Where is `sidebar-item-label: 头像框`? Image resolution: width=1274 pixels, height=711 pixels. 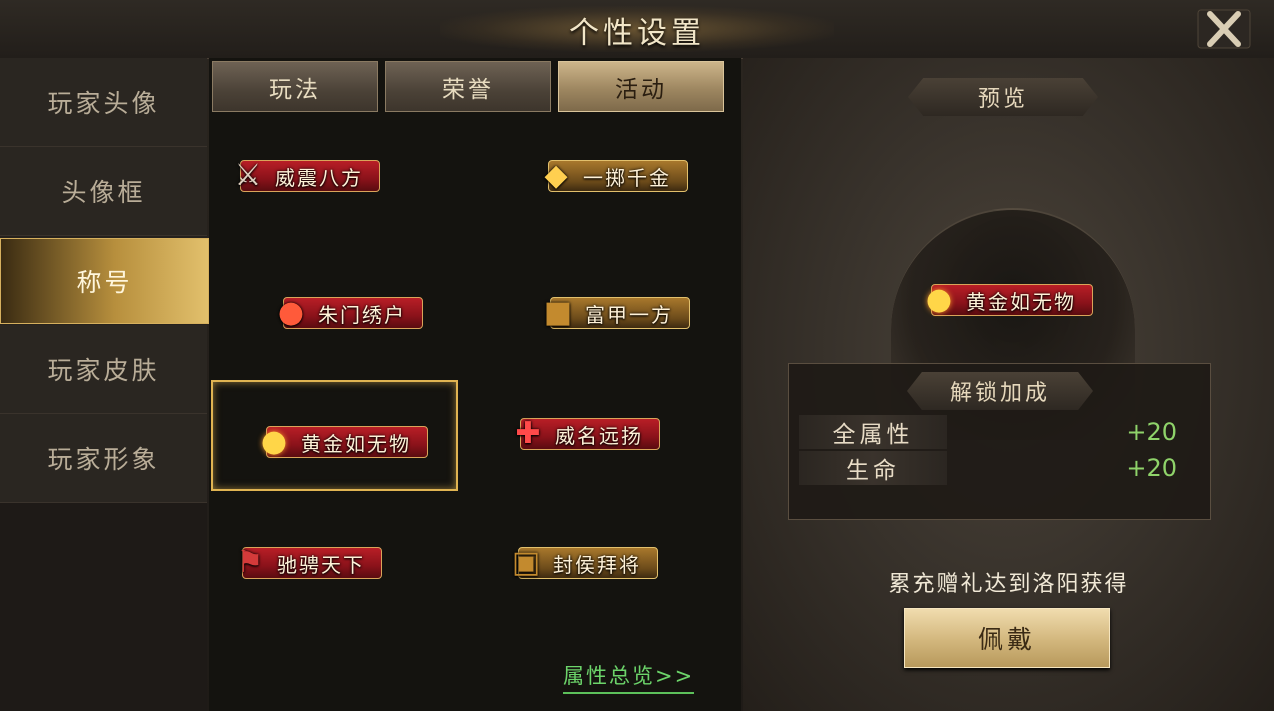
sidebar-item-label: 头像框 is located at coordinates (103, 192).